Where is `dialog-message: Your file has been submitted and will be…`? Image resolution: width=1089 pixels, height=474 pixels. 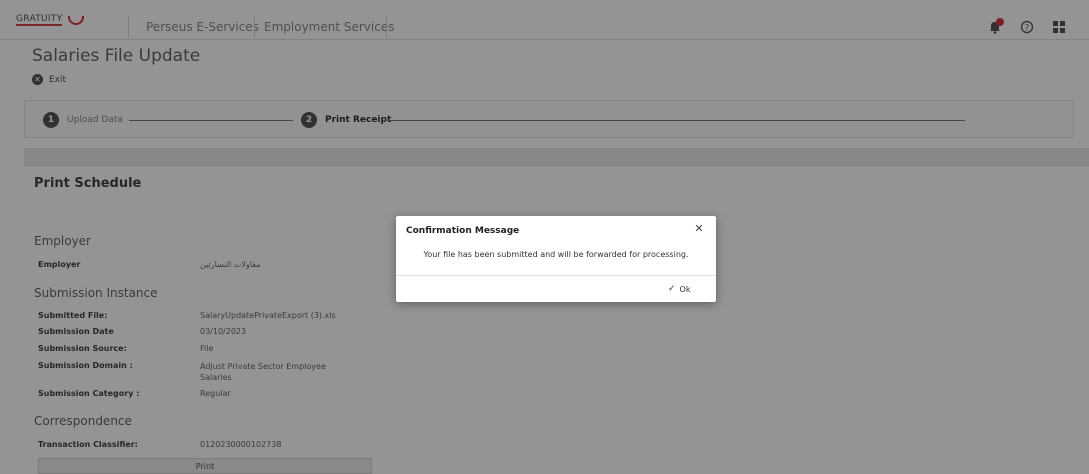 dialog-message: Your file has been submitted and will be… is located at coordinates (556, 254).